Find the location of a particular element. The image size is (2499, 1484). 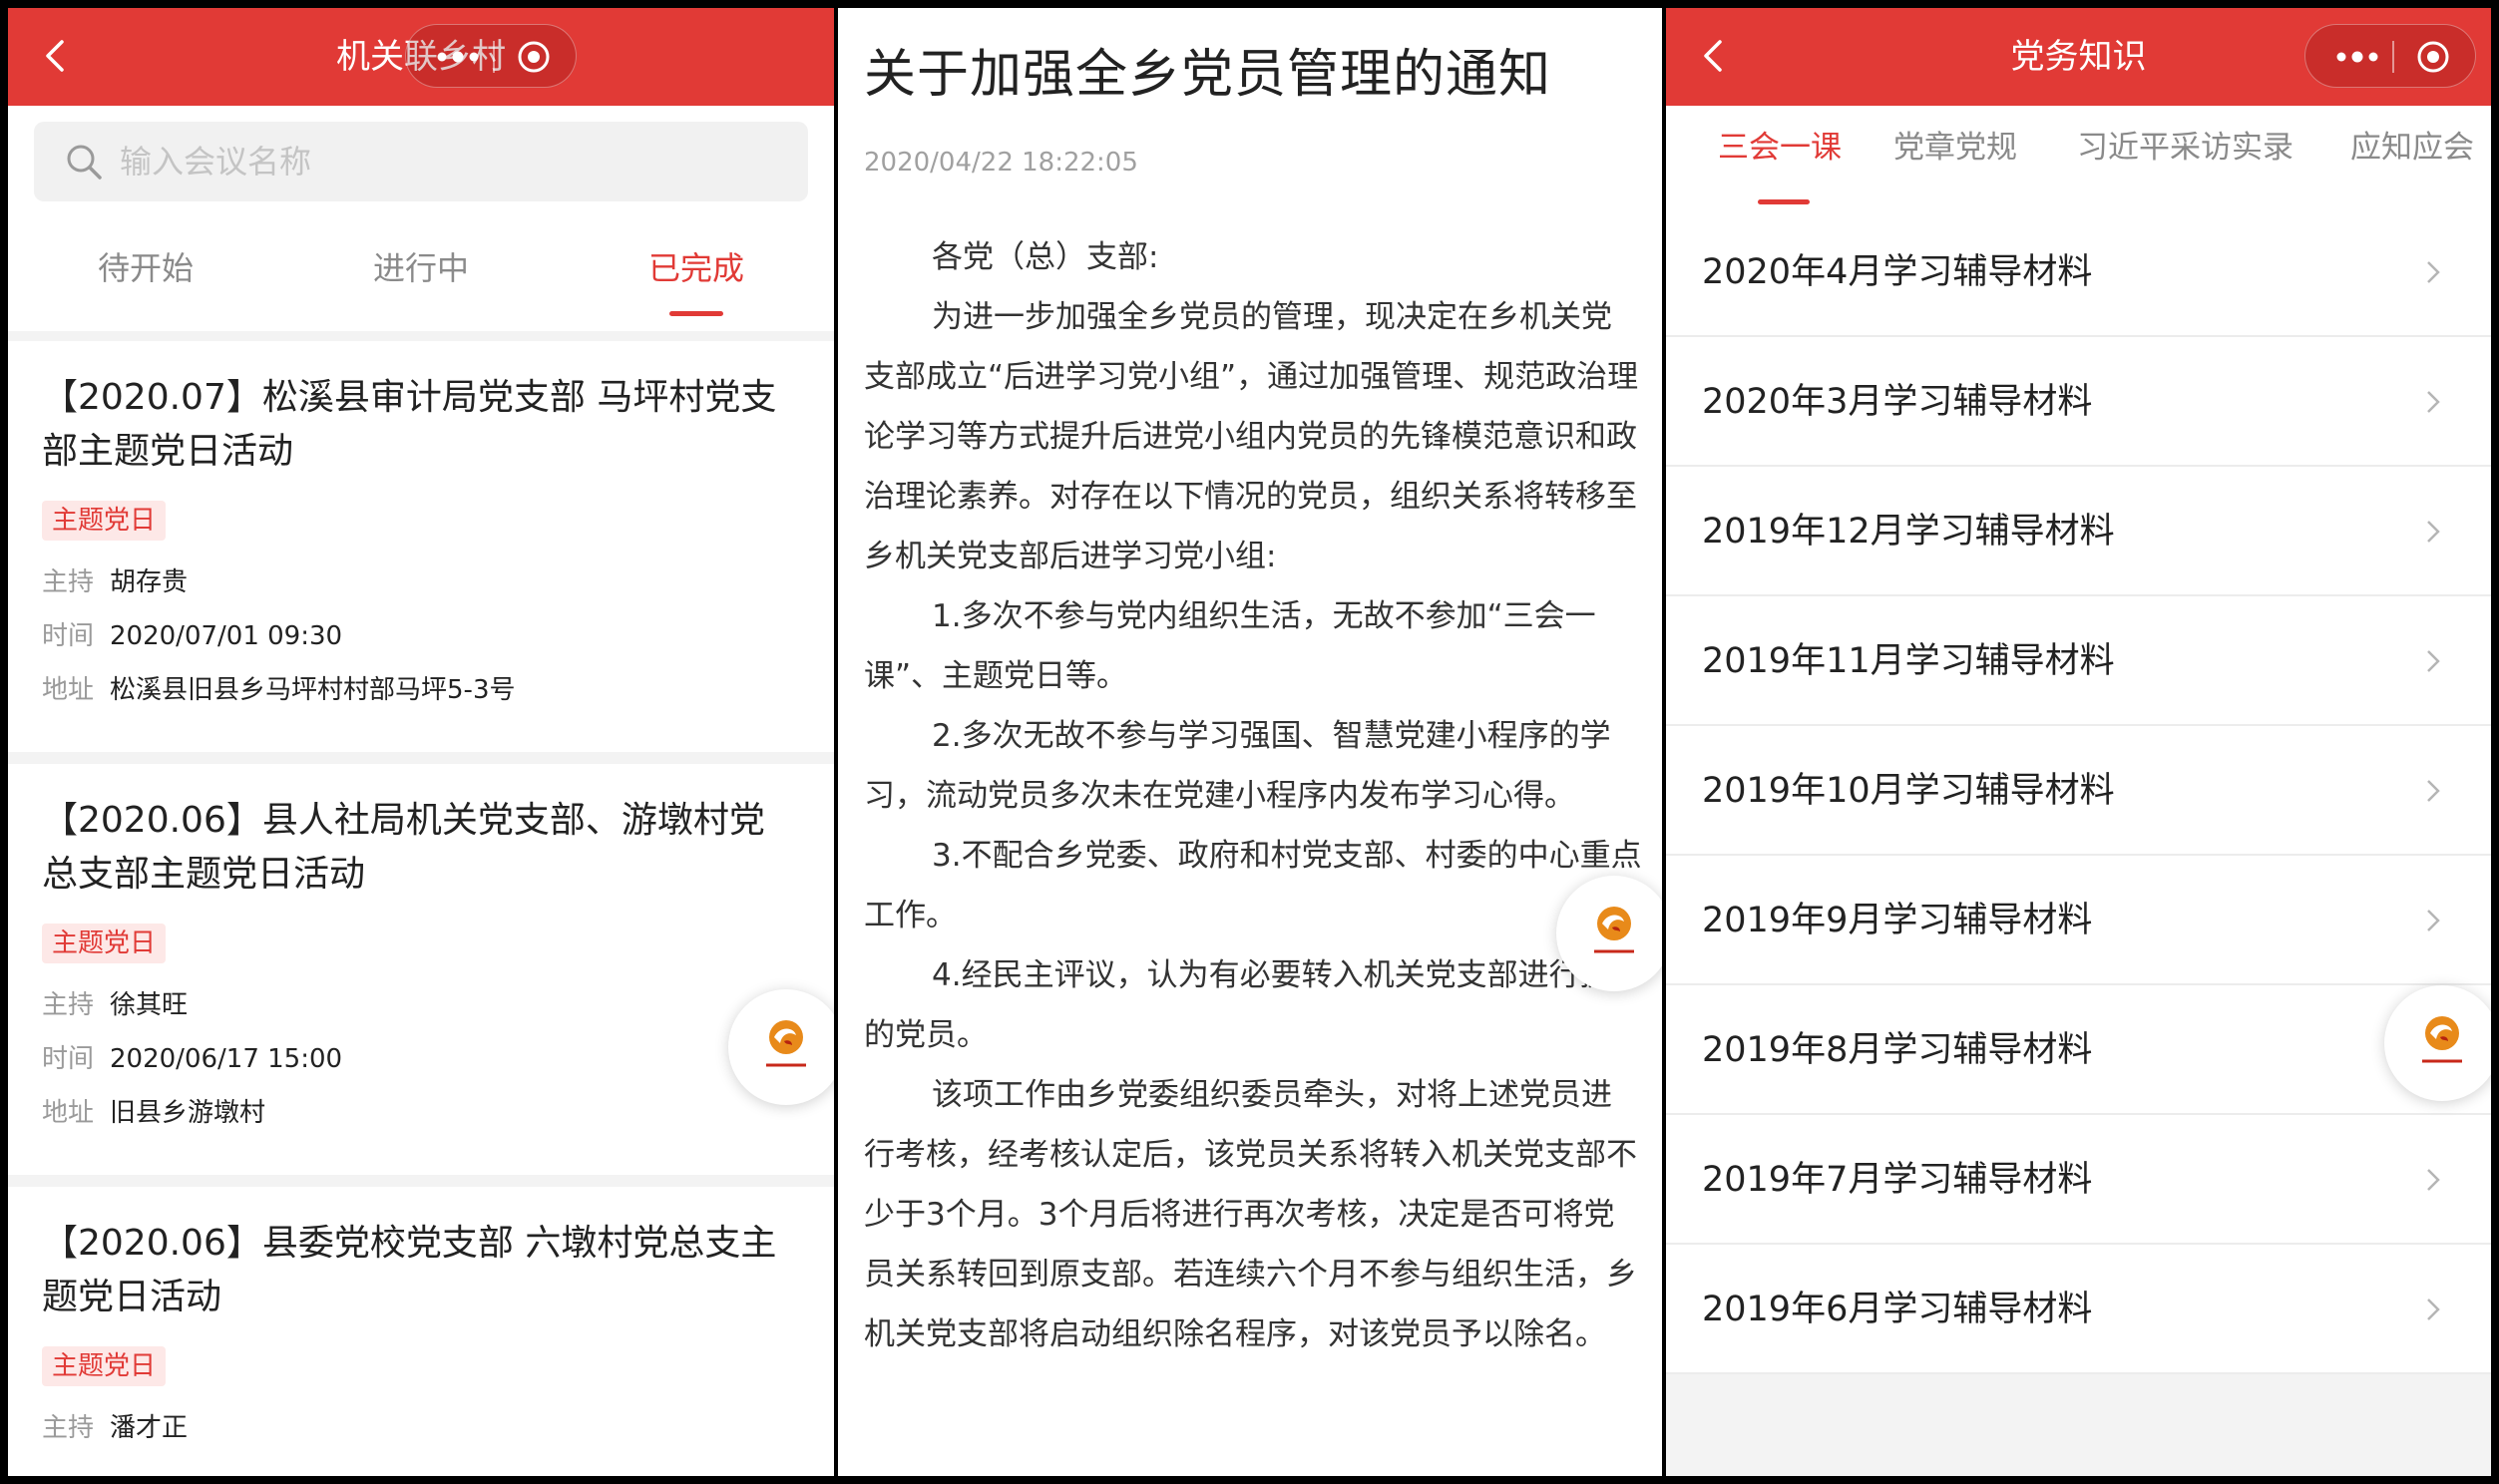

tab-label: 待开始 is located at coordinates (146, 268).